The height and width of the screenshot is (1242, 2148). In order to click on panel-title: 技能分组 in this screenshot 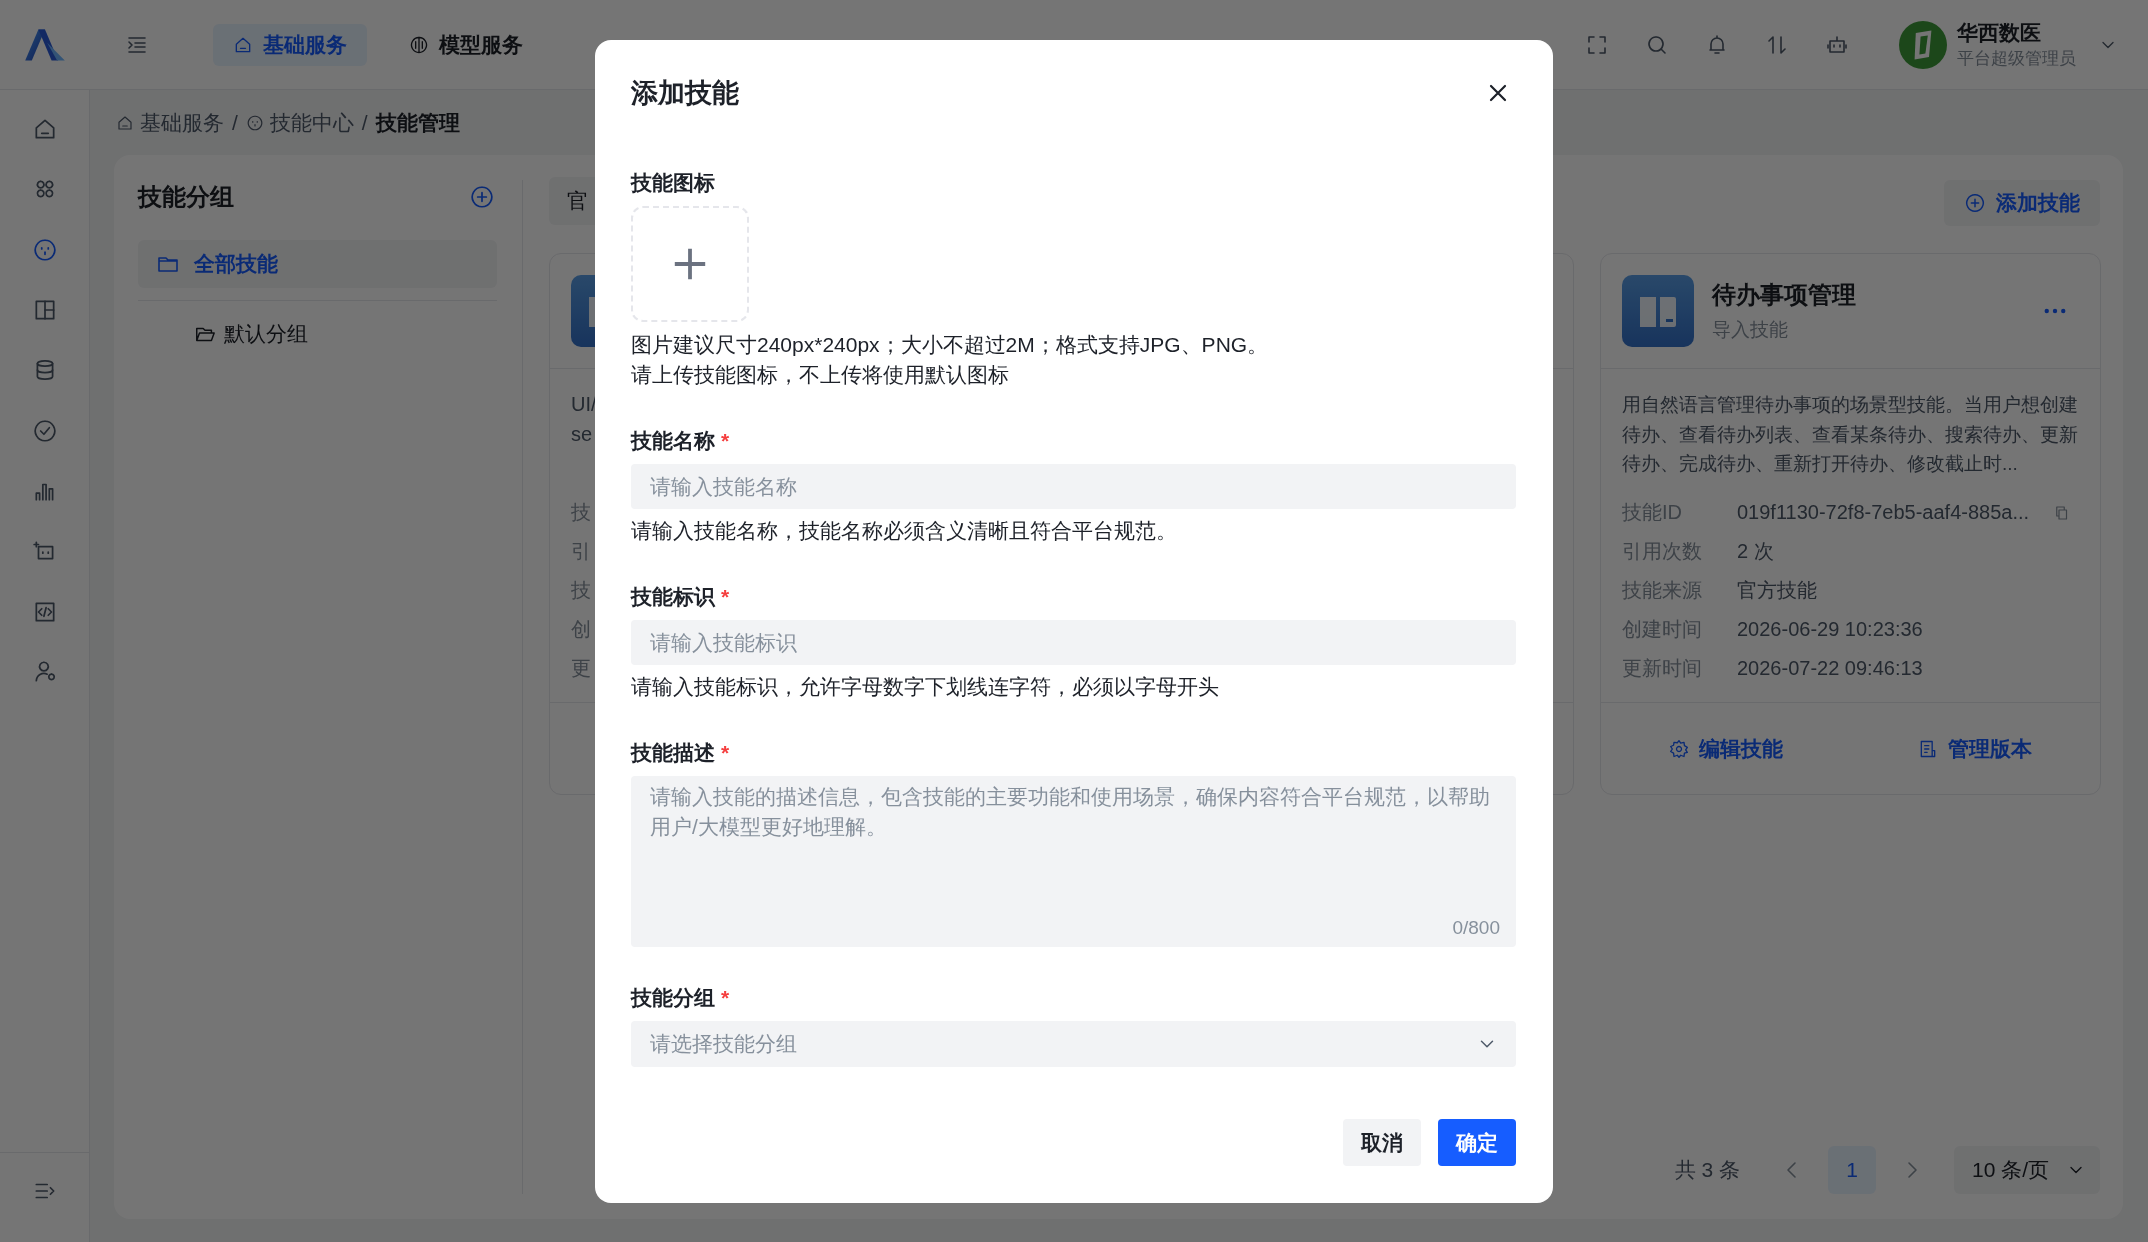, I will do `click(186, 197)`.